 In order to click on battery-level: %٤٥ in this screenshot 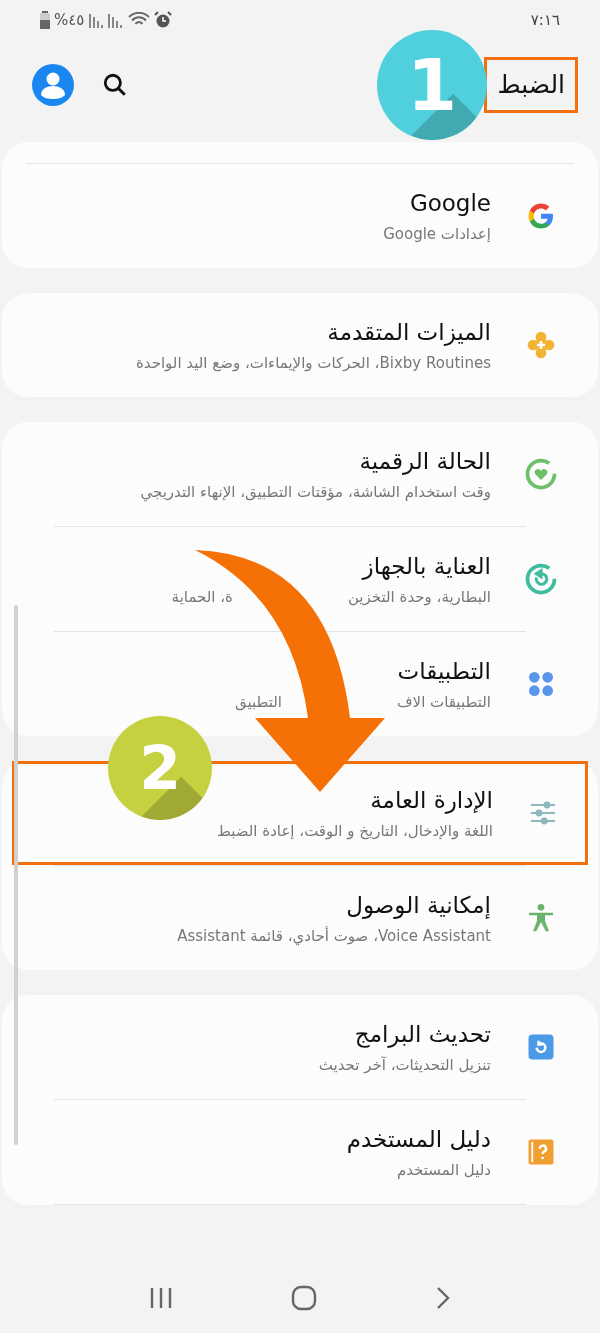, I will do `click(69, 20)`.